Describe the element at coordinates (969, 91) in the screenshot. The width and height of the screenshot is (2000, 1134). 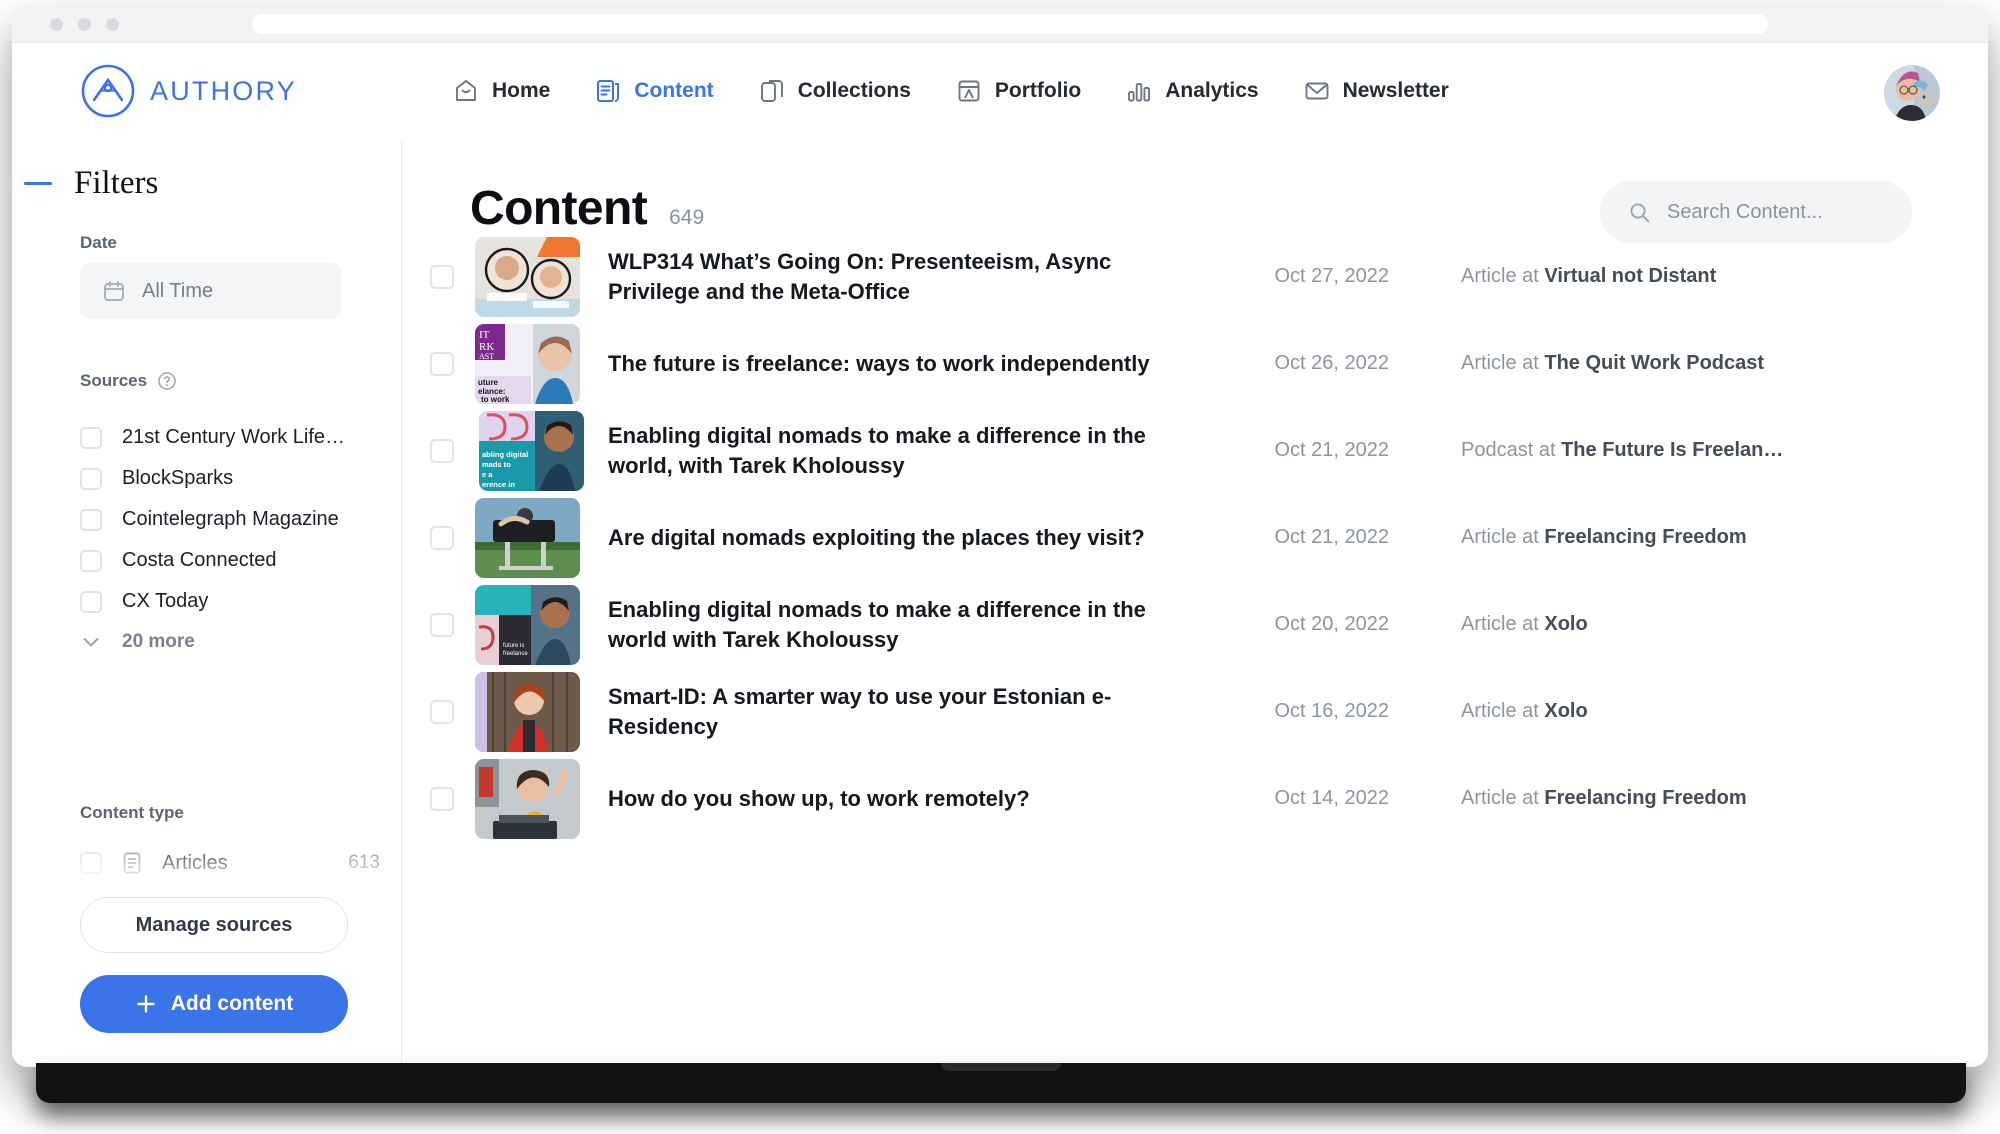
I see `portfolio-icon` at that location.